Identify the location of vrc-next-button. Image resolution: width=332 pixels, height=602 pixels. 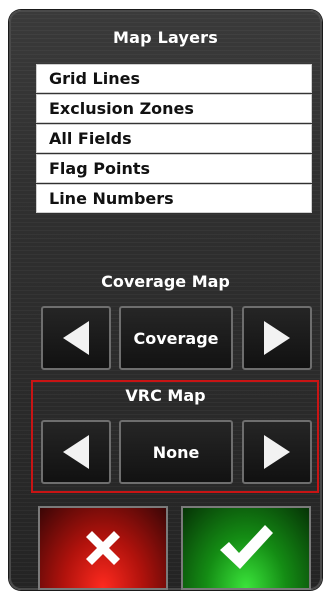
(277, 452).